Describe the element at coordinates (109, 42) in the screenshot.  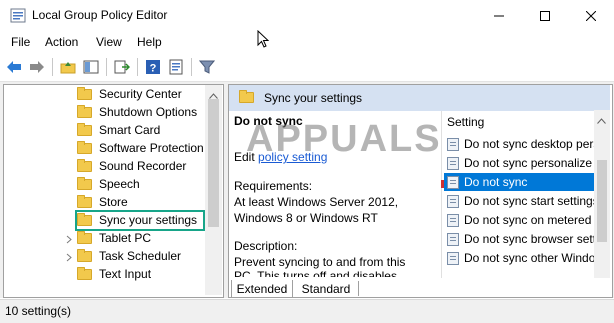
I see `menu-view: View` at that location.